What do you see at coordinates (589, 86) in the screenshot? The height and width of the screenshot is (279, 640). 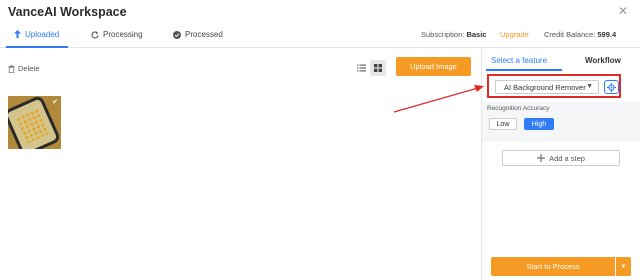 I see `chevron-down-icon: ▼` at bounding box center [589, 86].